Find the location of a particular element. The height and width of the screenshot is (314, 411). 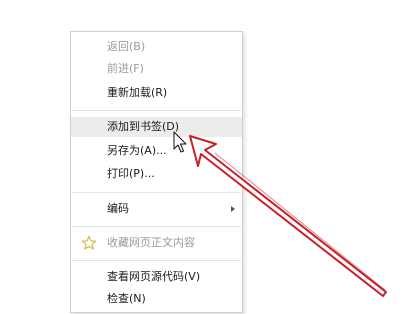

menu-item-forward: 前进(F) is located at coordinates (156, 69).